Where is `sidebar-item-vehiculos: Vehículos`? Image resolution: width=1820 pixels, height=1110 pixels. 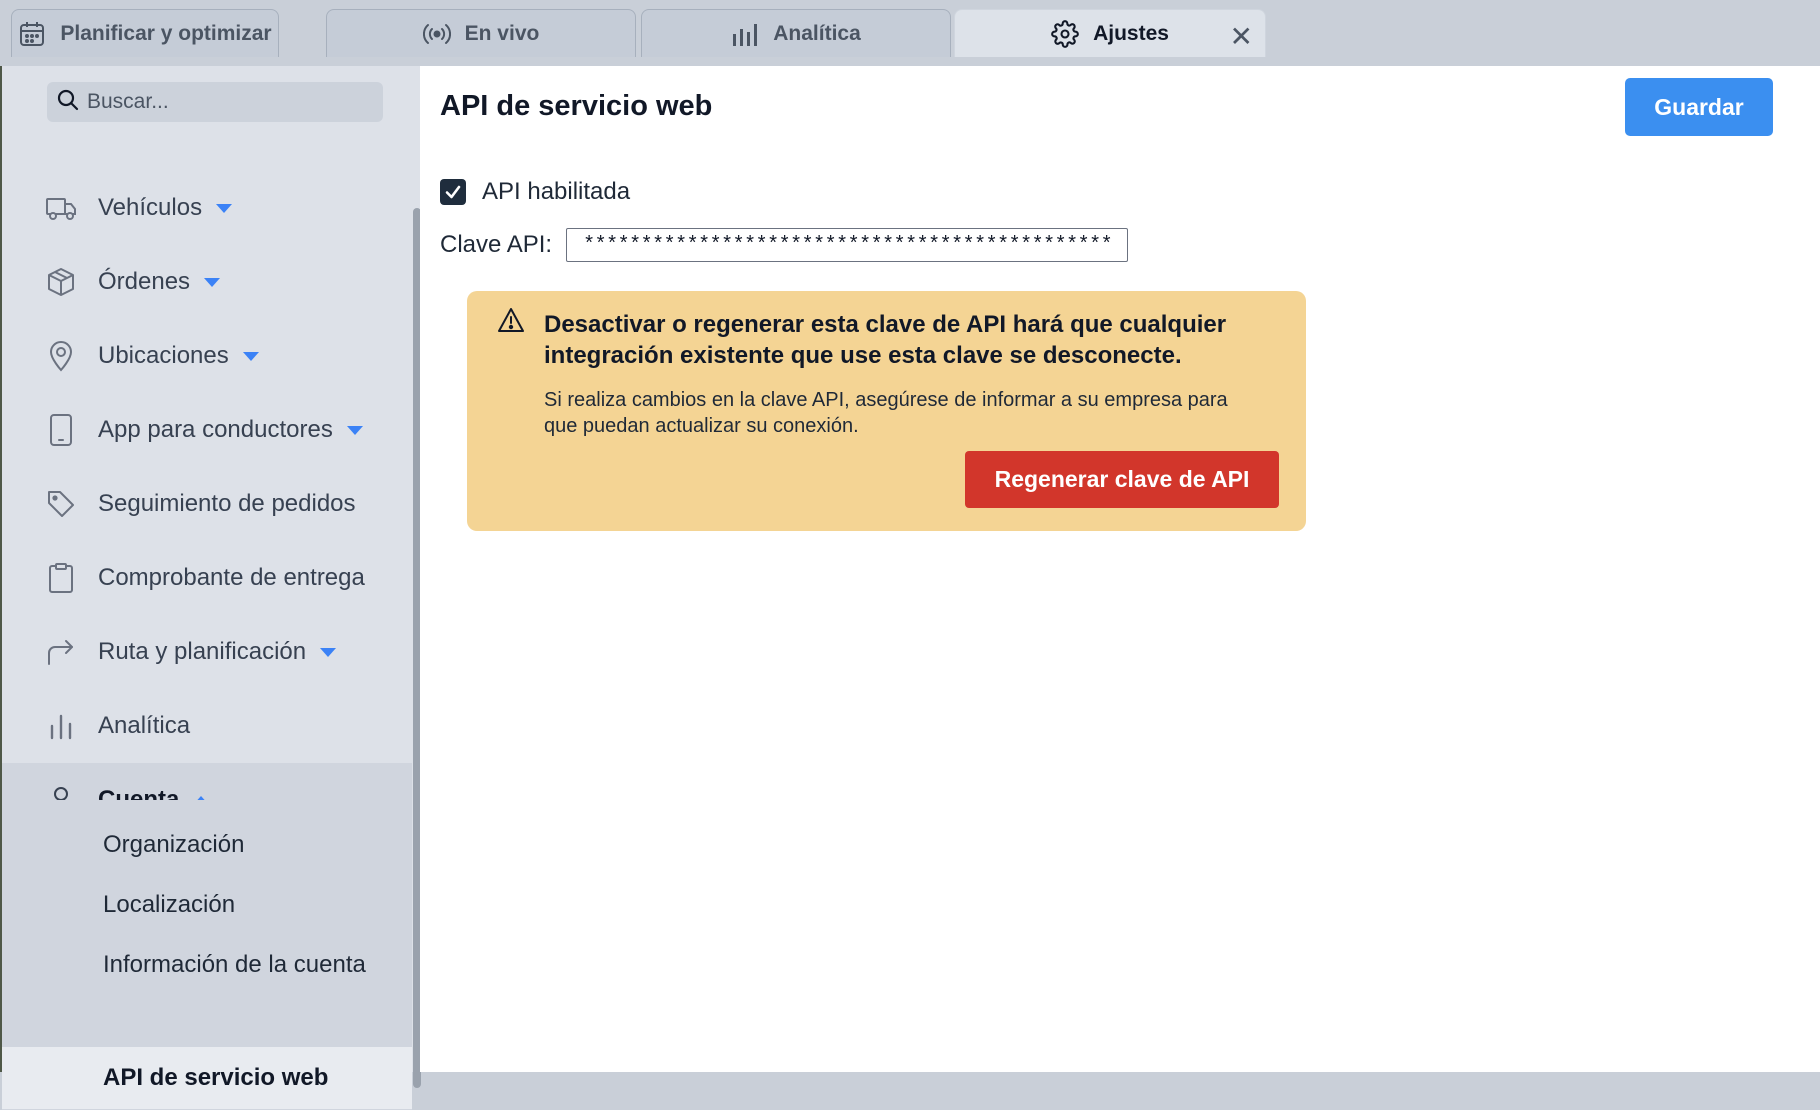
sidebar-item-vehiculos: Vehículos is located at coordinates (207, 208).